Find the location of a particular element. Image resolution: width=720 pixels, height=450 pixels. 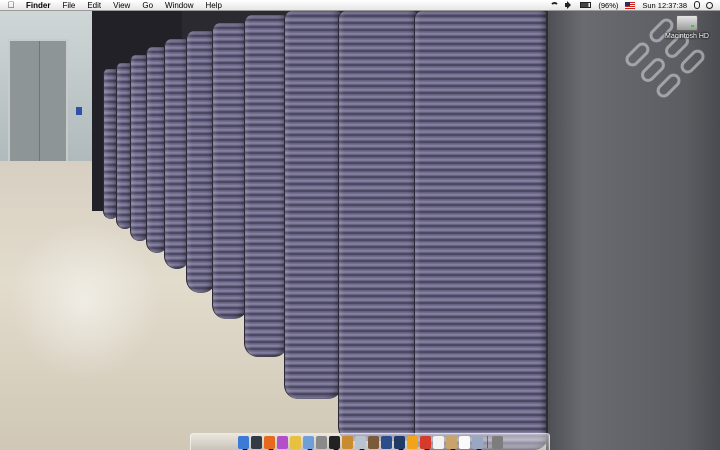

menu-window: Window is located at coordinates (179, 5).